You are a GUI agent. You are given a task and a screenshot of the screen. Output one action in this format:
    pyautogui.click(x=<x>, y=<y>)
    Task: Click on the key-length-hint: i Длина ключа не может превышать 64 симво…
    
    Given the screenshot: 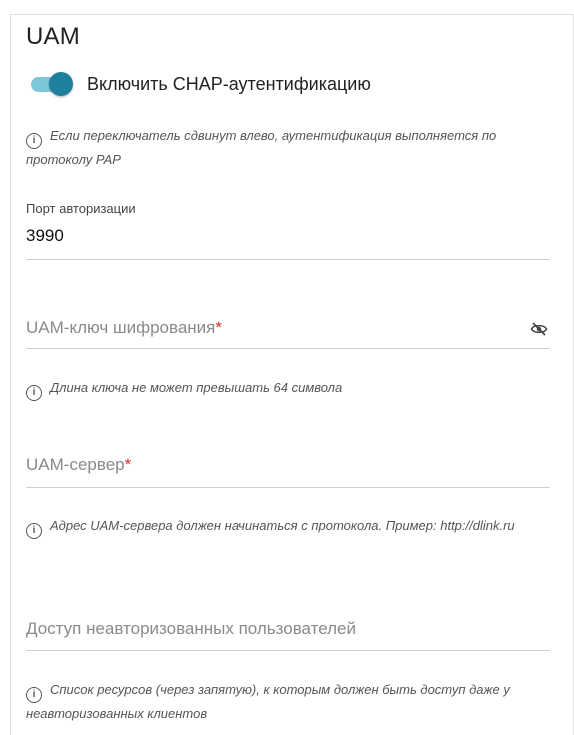 What is the action you would take?
    pyautogui.click(x=286, y=389)
    